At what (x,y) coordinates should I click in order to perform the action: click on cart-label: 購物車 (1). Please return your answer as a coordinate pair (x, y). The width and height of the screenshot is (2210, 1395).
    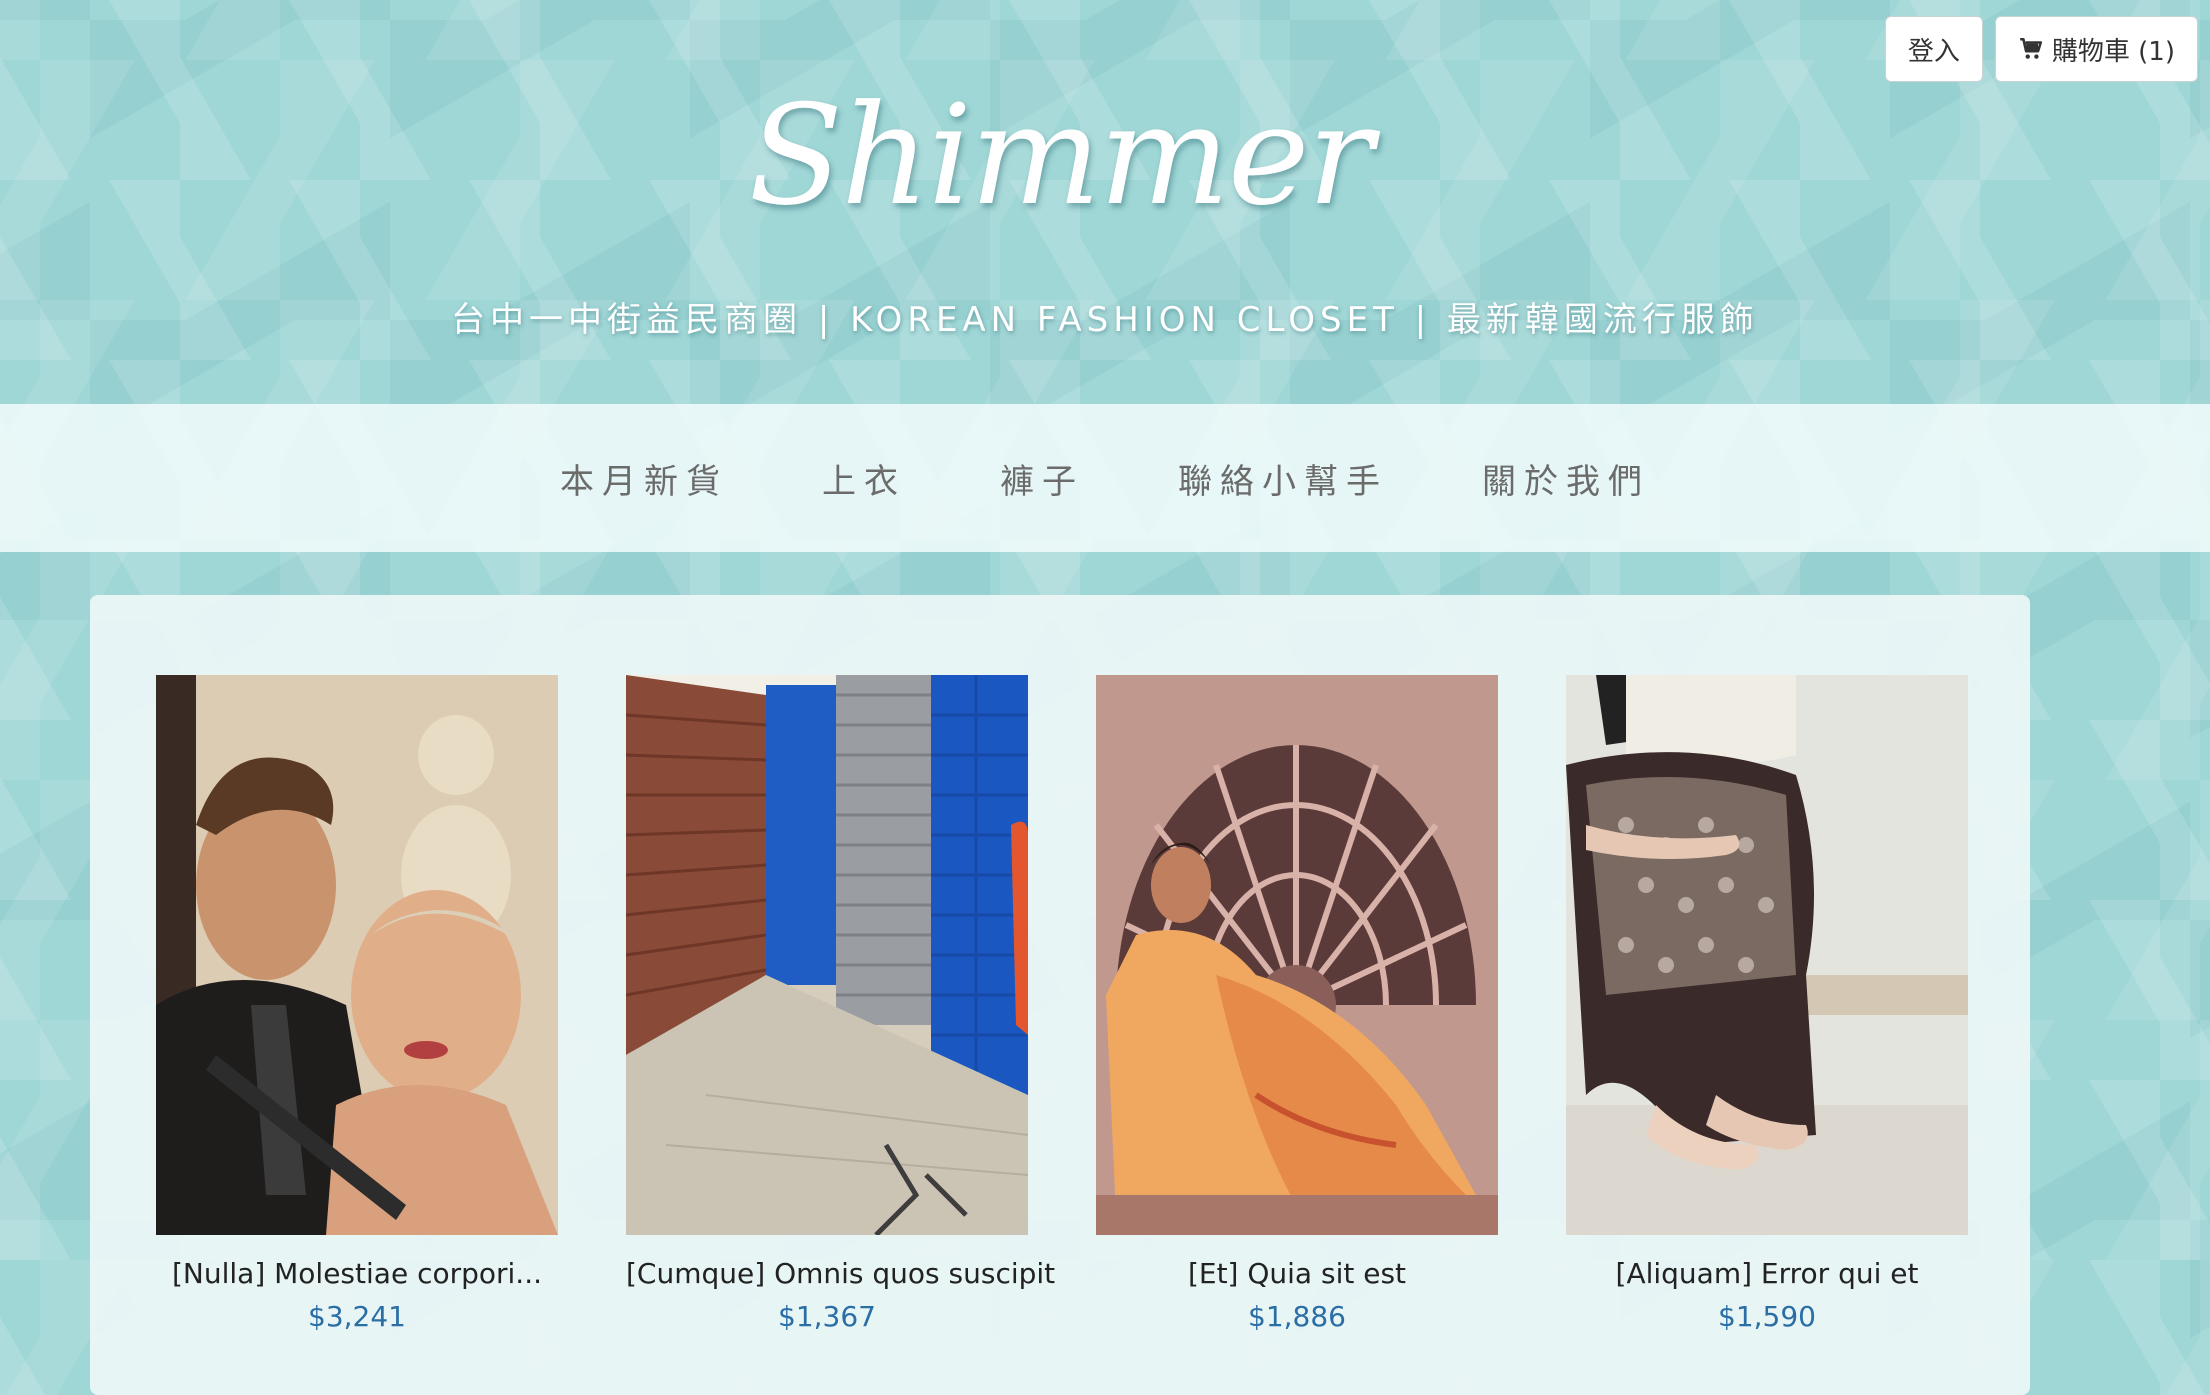
    Looking at the image, I should click on (2113, 51).